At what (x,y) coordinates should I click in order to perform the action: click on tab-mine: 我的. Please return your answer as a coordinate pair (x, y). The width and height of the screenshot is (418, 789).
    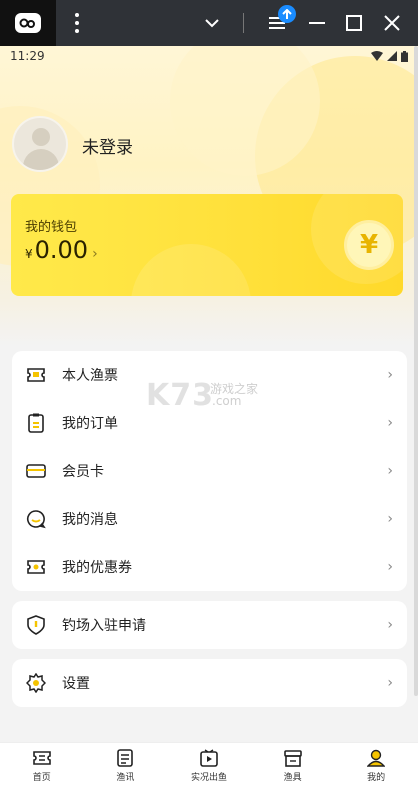
    Looking at the image, I should click on (376, 766).